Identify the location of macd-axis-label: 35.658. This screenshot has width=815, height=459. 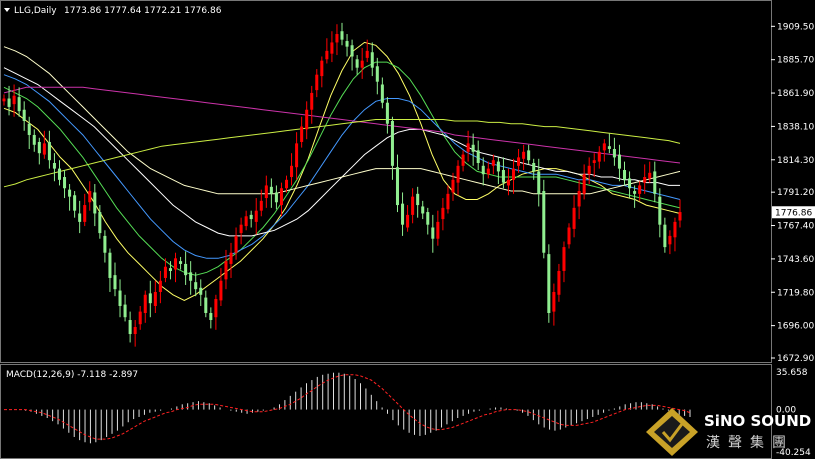
(792, 373).